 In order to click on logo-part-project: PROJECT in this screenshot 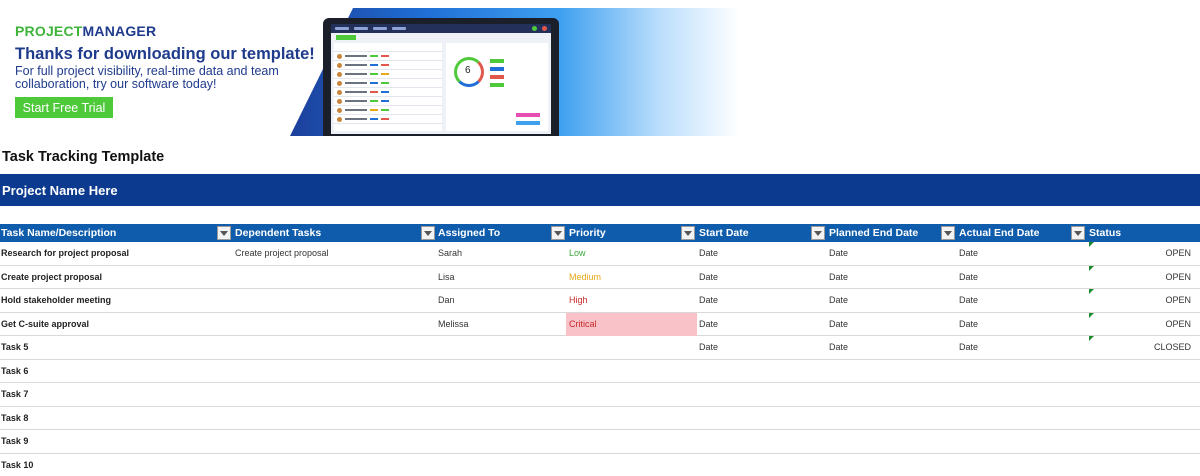, I will do `click(49, 31)`.